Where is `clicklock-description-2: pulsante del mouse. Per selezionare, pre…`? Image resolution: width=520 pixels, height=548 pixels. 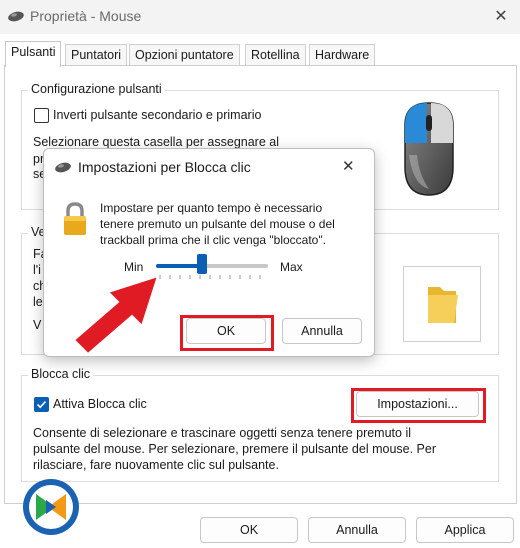
clicklock-description-2: pulsante del mouse. Per selezionare, pre… is located at coordinates (234, 449).